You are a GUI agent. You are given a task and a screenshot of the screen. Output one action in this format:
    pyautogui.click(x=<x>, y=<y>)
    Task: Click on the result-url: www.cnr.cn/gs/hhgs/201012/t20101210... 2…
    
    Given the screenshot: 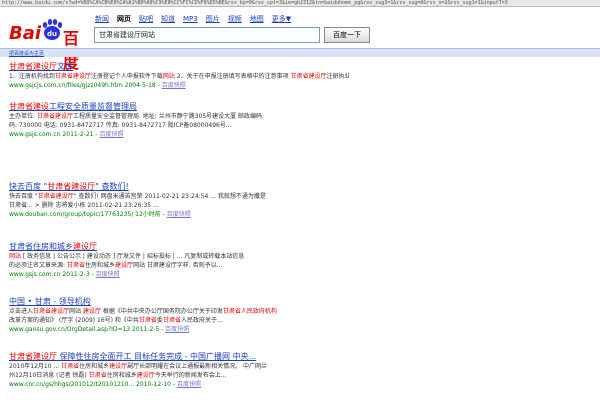 What is the action you would take?
    pyautogui.click(x=105, y=384)
    